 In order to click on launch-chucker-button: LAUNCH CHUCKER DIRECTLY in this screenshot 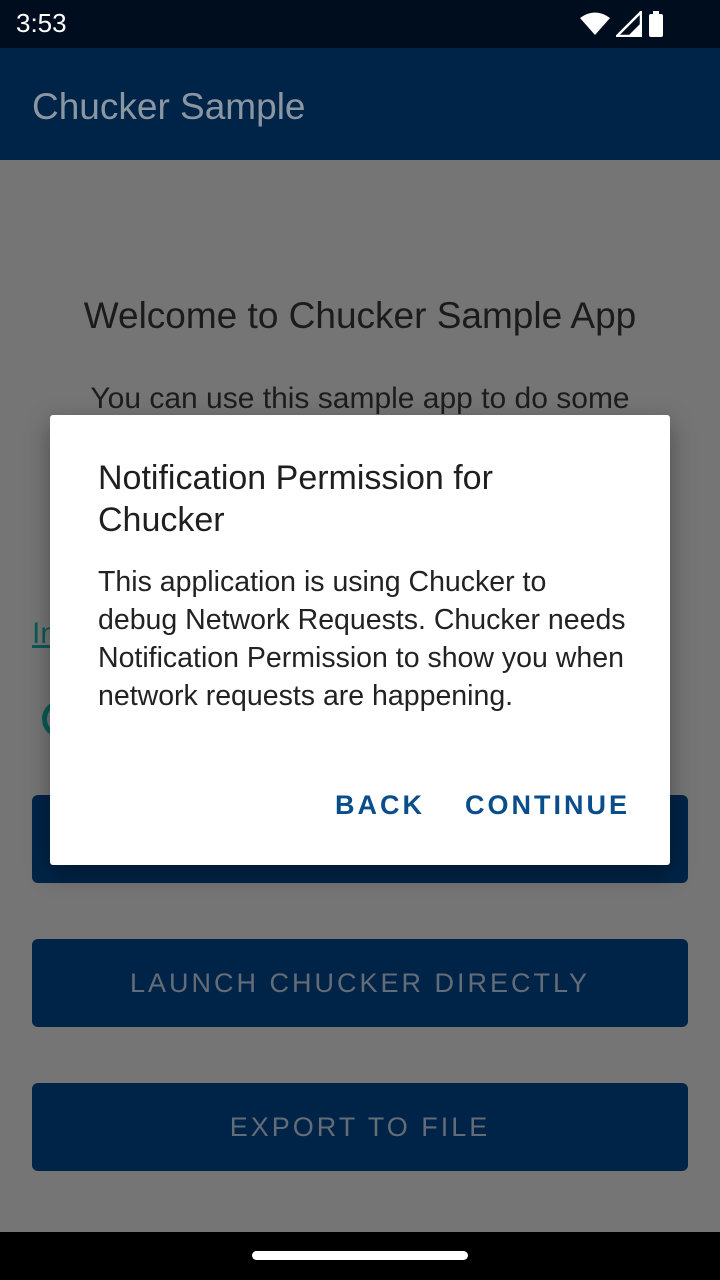, I will do `click(360, 983)`.